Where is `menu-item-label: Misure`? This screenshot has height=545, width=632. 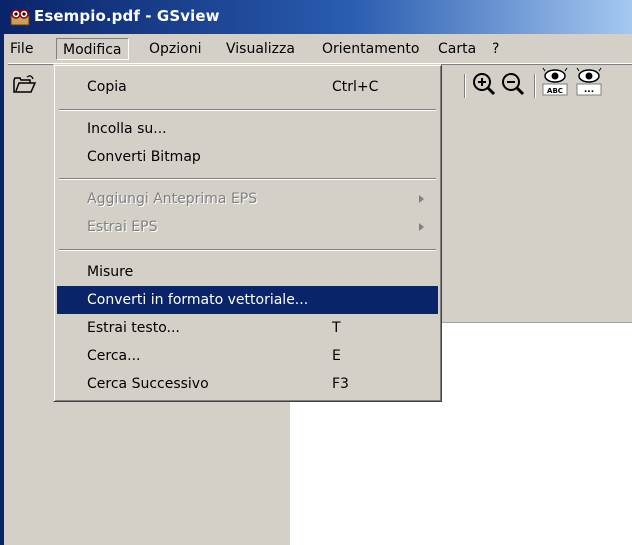 menu-item-label: Misure is located at coordinates (110, 272).